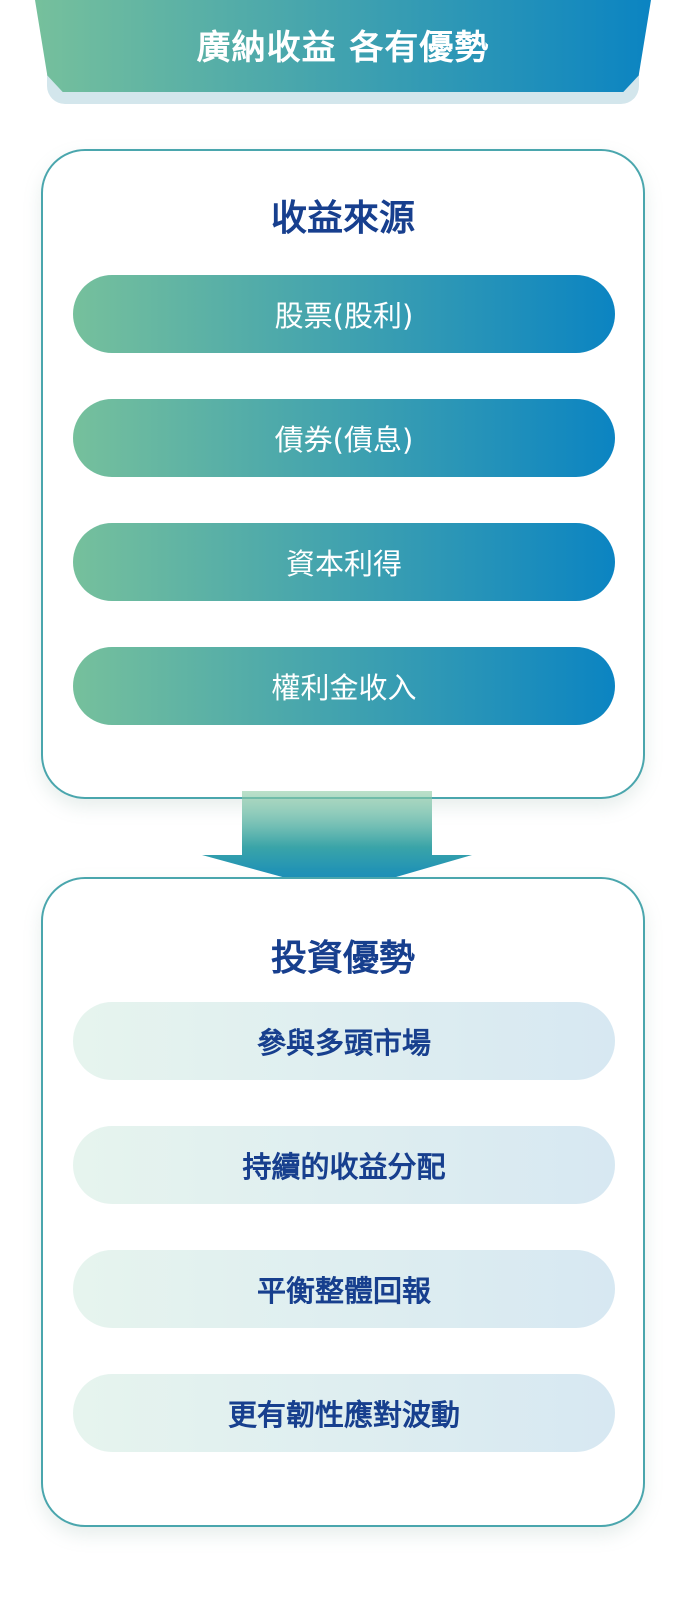 The height and width of the screenshot is (1600, 700). I want to click on advantage-item: 更有韌性應對波動, so click(344, 1413).